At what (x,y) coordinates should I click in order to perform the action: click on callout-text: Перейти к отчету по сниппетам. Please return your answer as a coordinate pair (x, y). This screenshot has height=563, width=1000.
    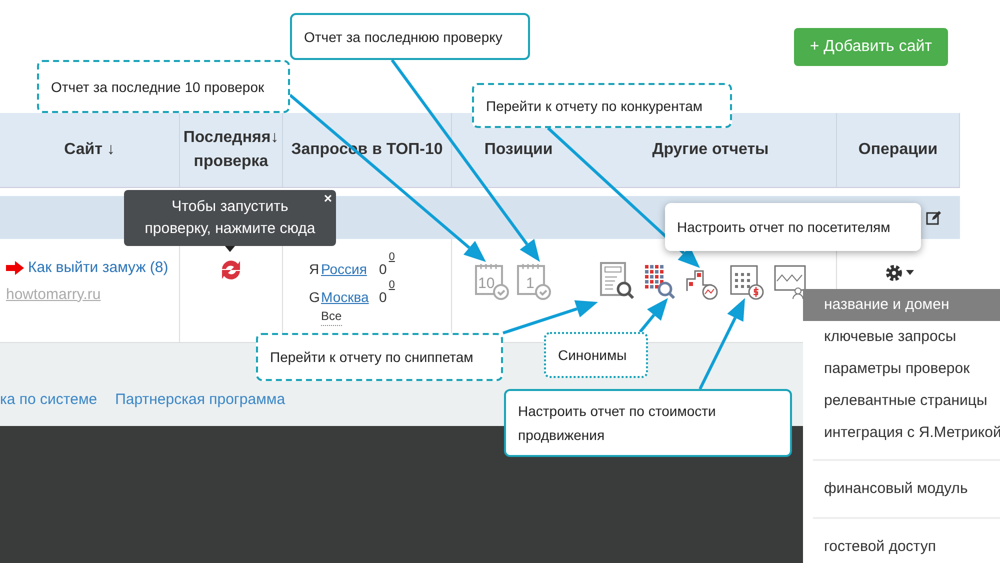
    Looking at the image, I should click on (372, 357).